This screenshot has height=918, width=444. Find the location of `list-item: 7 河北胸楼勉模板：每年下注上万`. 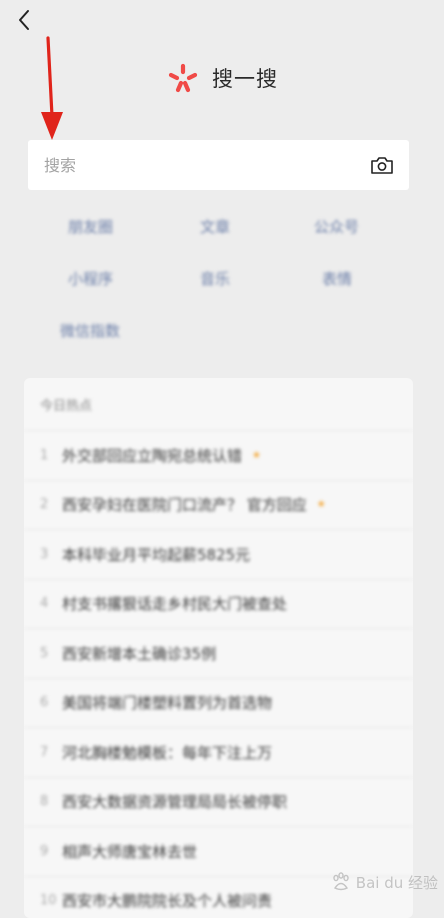

list-item: 7 河北胸楼勉模板：每年下注上万 is located at coordinates (218, 752).